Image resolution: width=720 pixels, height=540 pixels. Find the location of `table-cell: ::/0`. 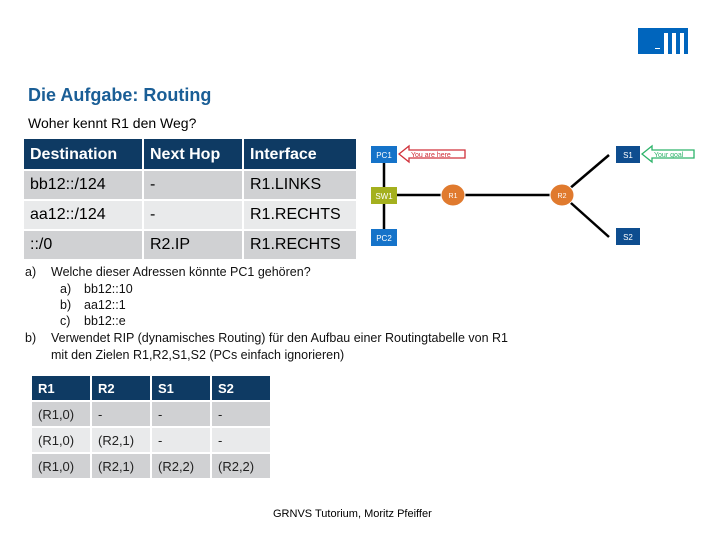

table-cell: ::/0 is located at coordinates (83, 245).